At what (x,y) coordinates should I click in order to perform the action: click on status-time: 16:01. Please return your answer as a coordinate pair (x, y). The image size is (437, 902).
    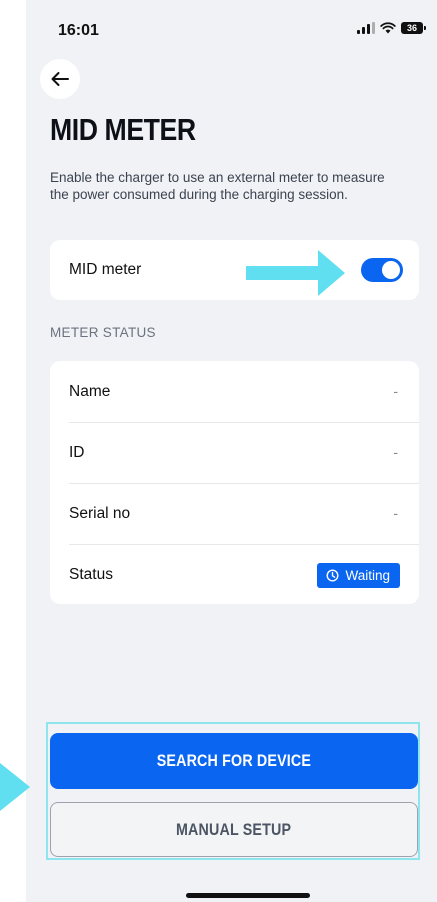
    Looking at the image, I should click on (78, 30).